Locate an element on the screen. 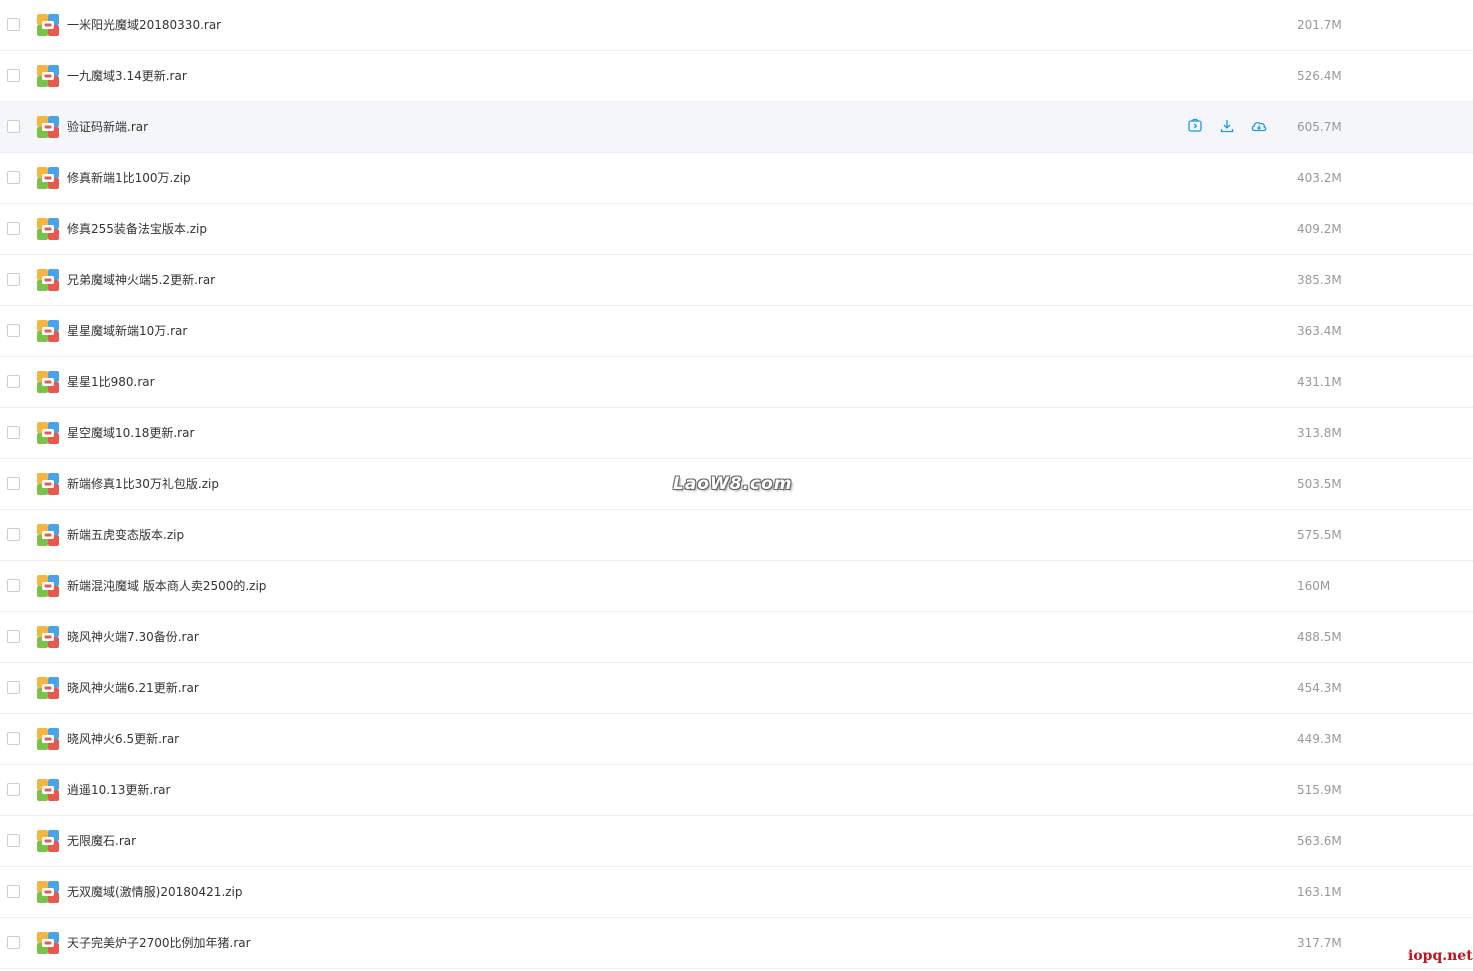  file-size: 605.7M is located at coordinates (1319, 127).